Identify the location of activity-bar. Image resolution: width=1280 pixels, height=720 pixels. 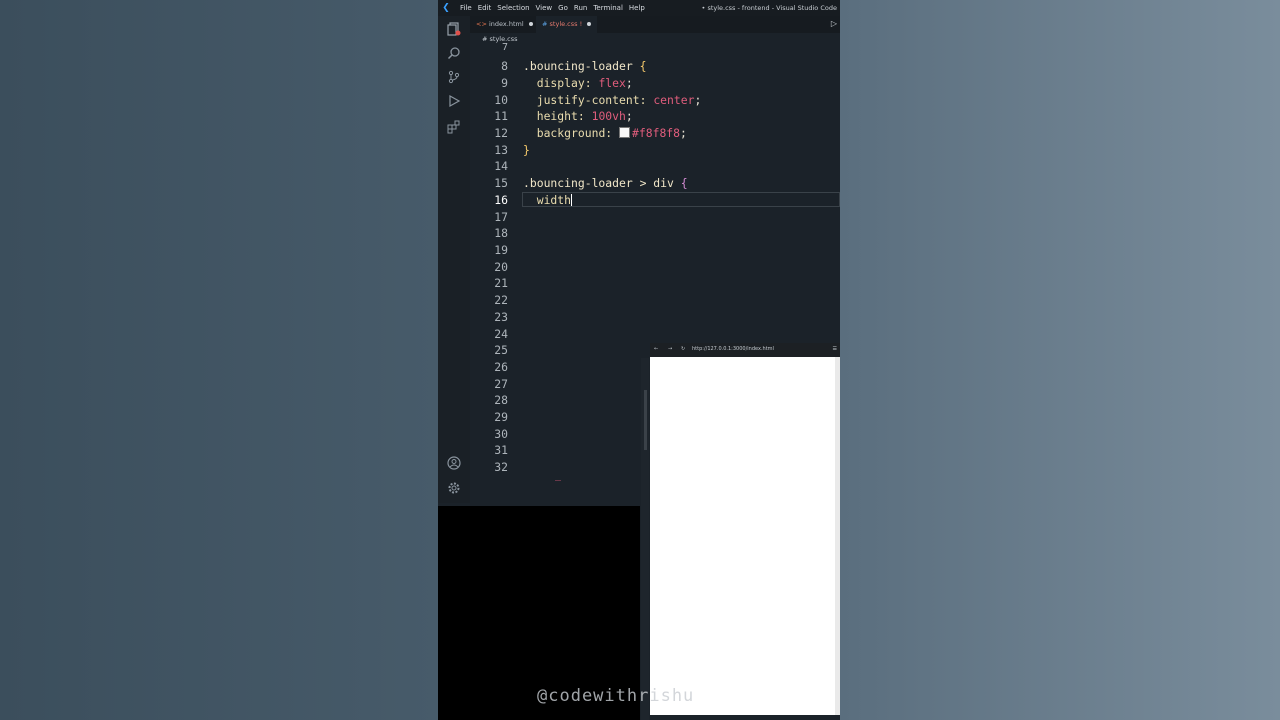
(454, 261).